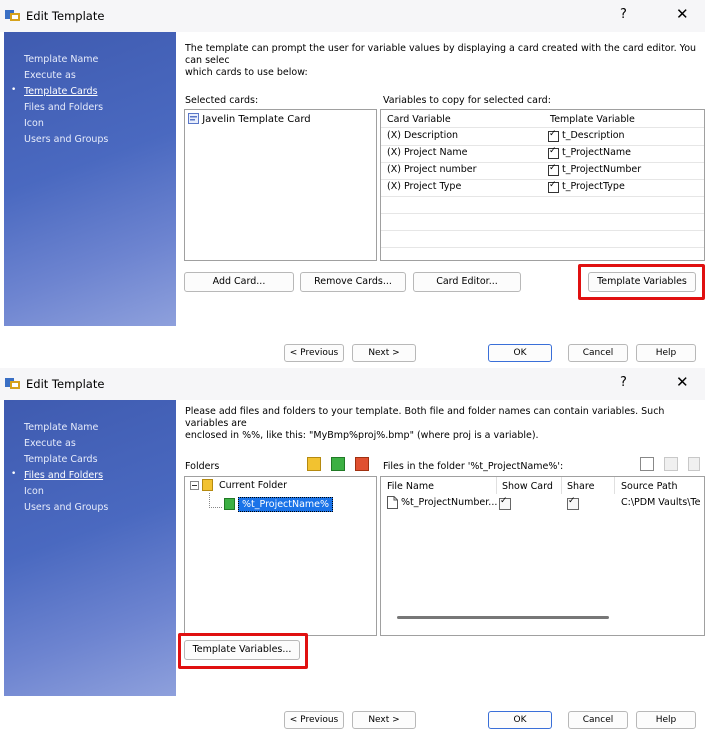 This screenshot has width=705, height=740. Describe the element at coordinates (647, 464) in the screenshot. I see `add-file-icon` at that location.